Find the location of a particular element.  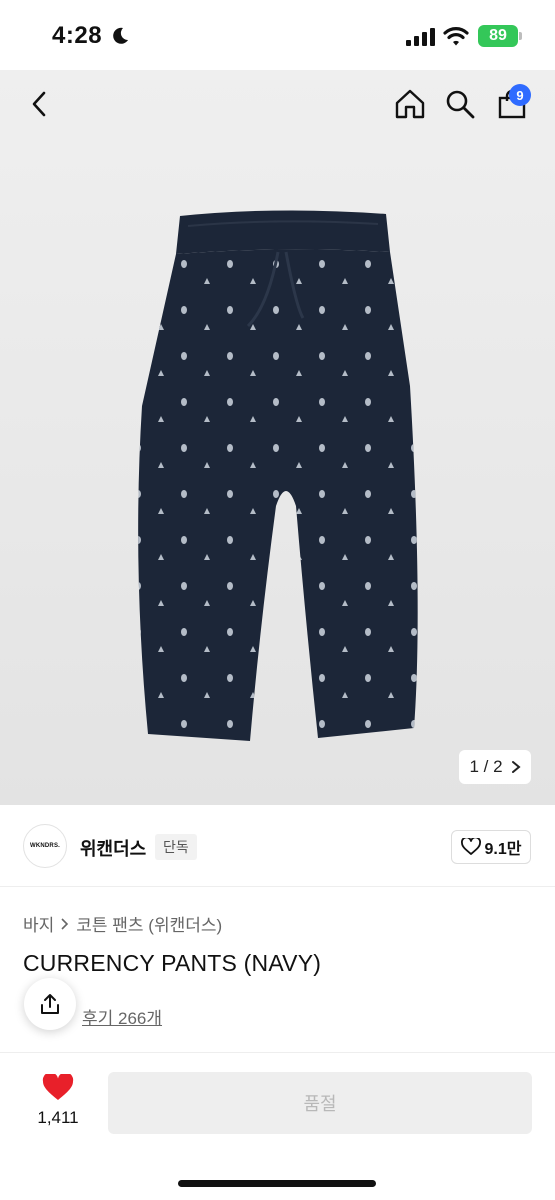

brand-row: WKNDRS. 위캔더스 단독 9.1만 is located at coordinates (277, 846).